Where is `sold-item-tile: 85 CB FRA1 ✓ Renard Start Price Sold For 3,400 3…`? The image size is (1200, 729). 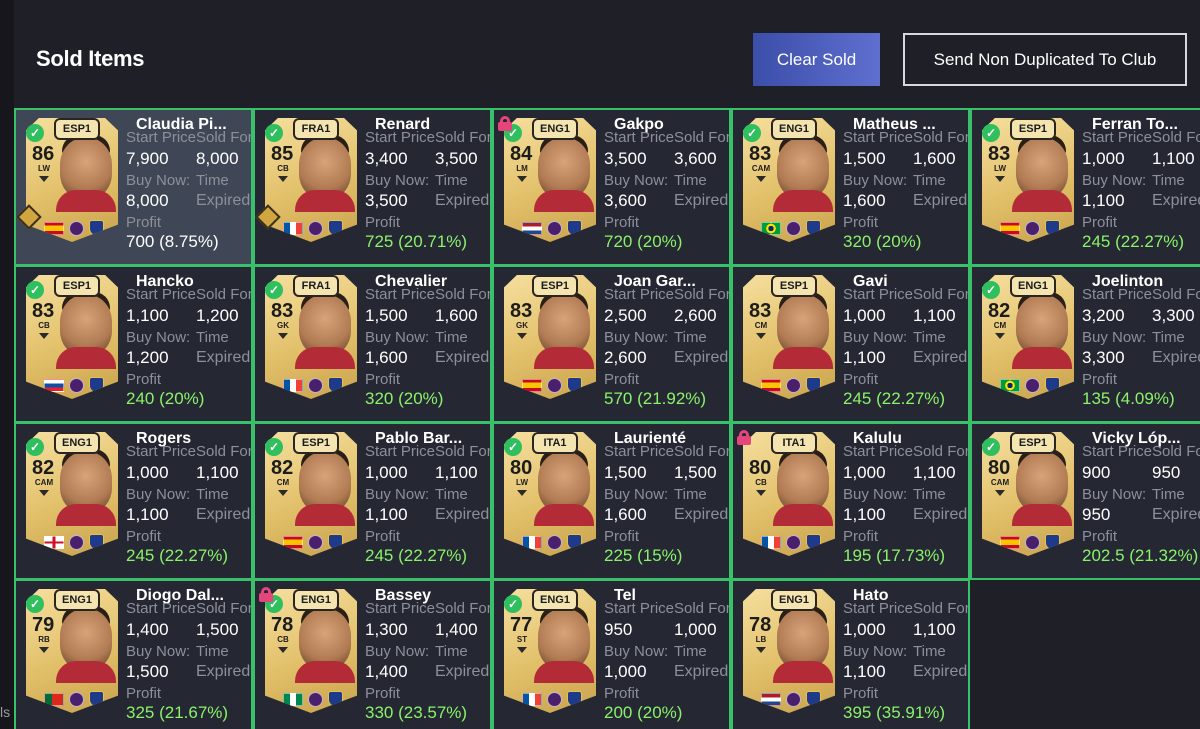
sold-item-tile: 85 CB FRA1 ✓ Renard Start Price Sold For 3,400 3… is located at coordinates (372, 187).